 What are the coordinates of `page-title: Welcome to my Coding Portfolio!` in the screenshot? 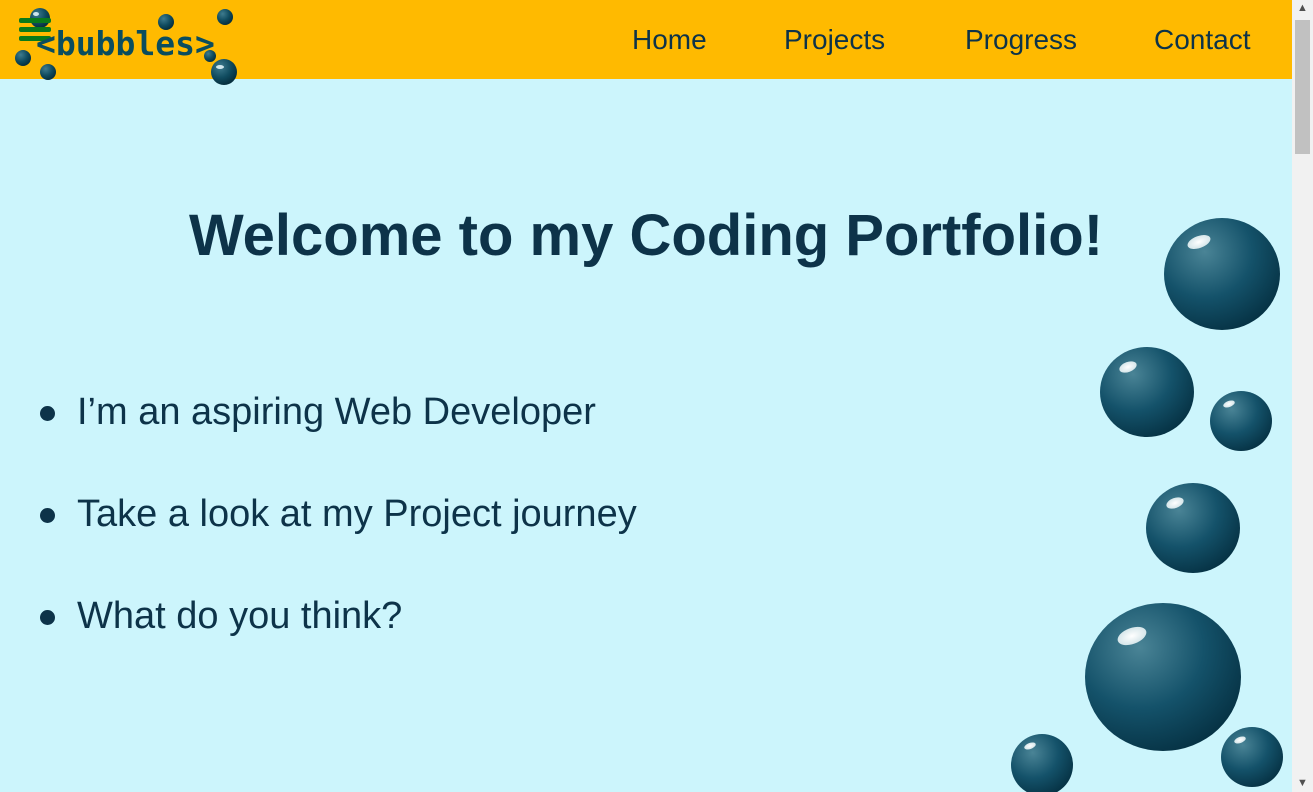 It's located at (646, 235).